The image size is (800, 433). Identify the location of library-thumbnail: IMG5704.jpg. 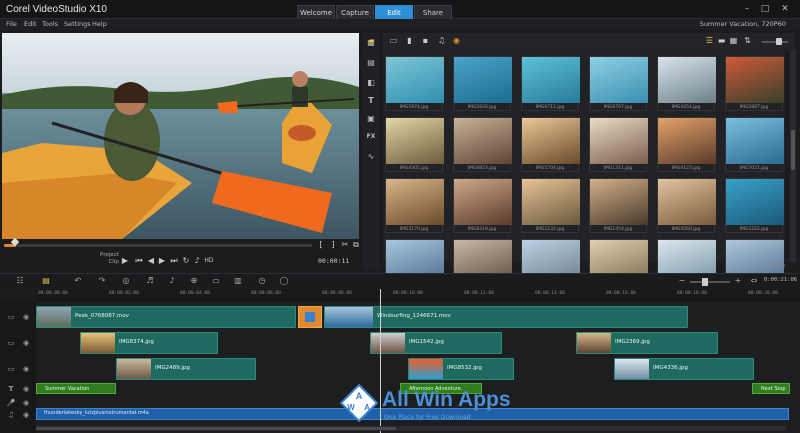
(550, 144).